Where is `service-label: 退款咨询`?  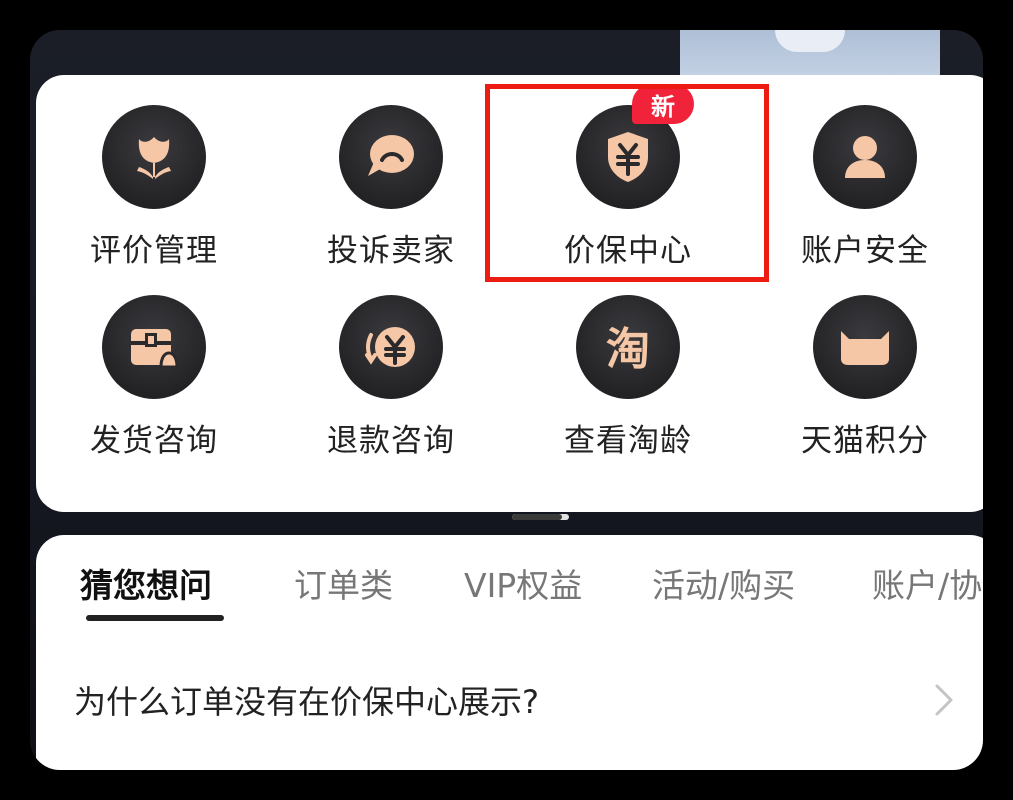 service-label: 退款咨询 is located at coordinates (391, 441).